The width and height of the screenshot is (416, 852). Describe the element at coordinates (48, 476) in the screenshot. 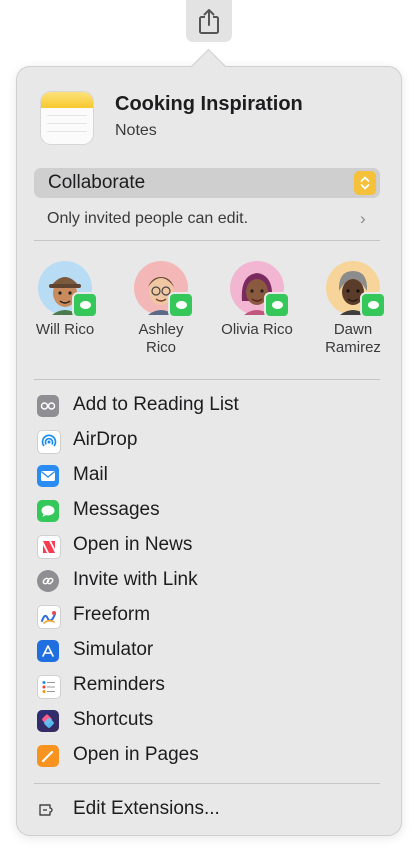

I see `mail-icon` at that location.